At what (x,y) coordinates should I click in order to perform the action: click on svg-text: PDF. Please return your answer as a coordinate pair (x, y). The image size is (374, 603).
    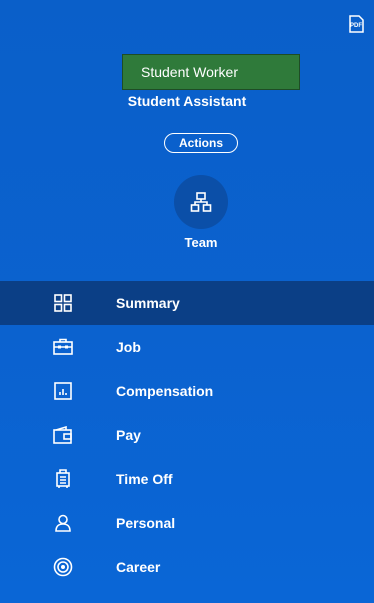
    Looking at the image, I should click on (356, 26).